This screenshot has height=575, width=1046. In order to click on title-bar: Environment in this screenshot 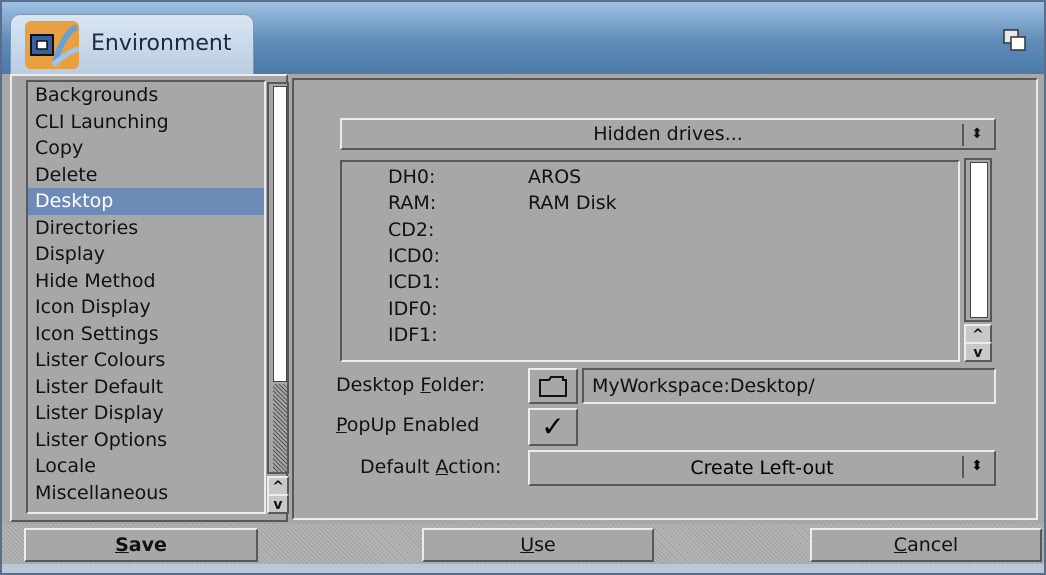, I will do `click(523, 38)`.